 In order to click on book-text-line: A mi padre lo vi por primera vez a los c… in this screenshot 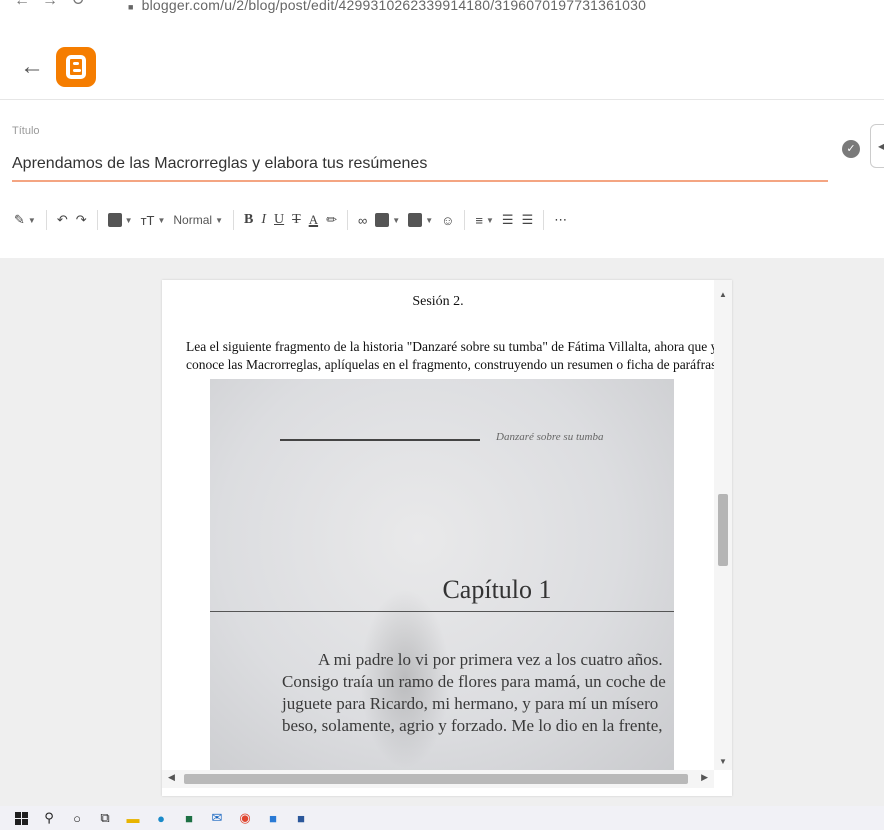, I will do `click(490, 659)`.